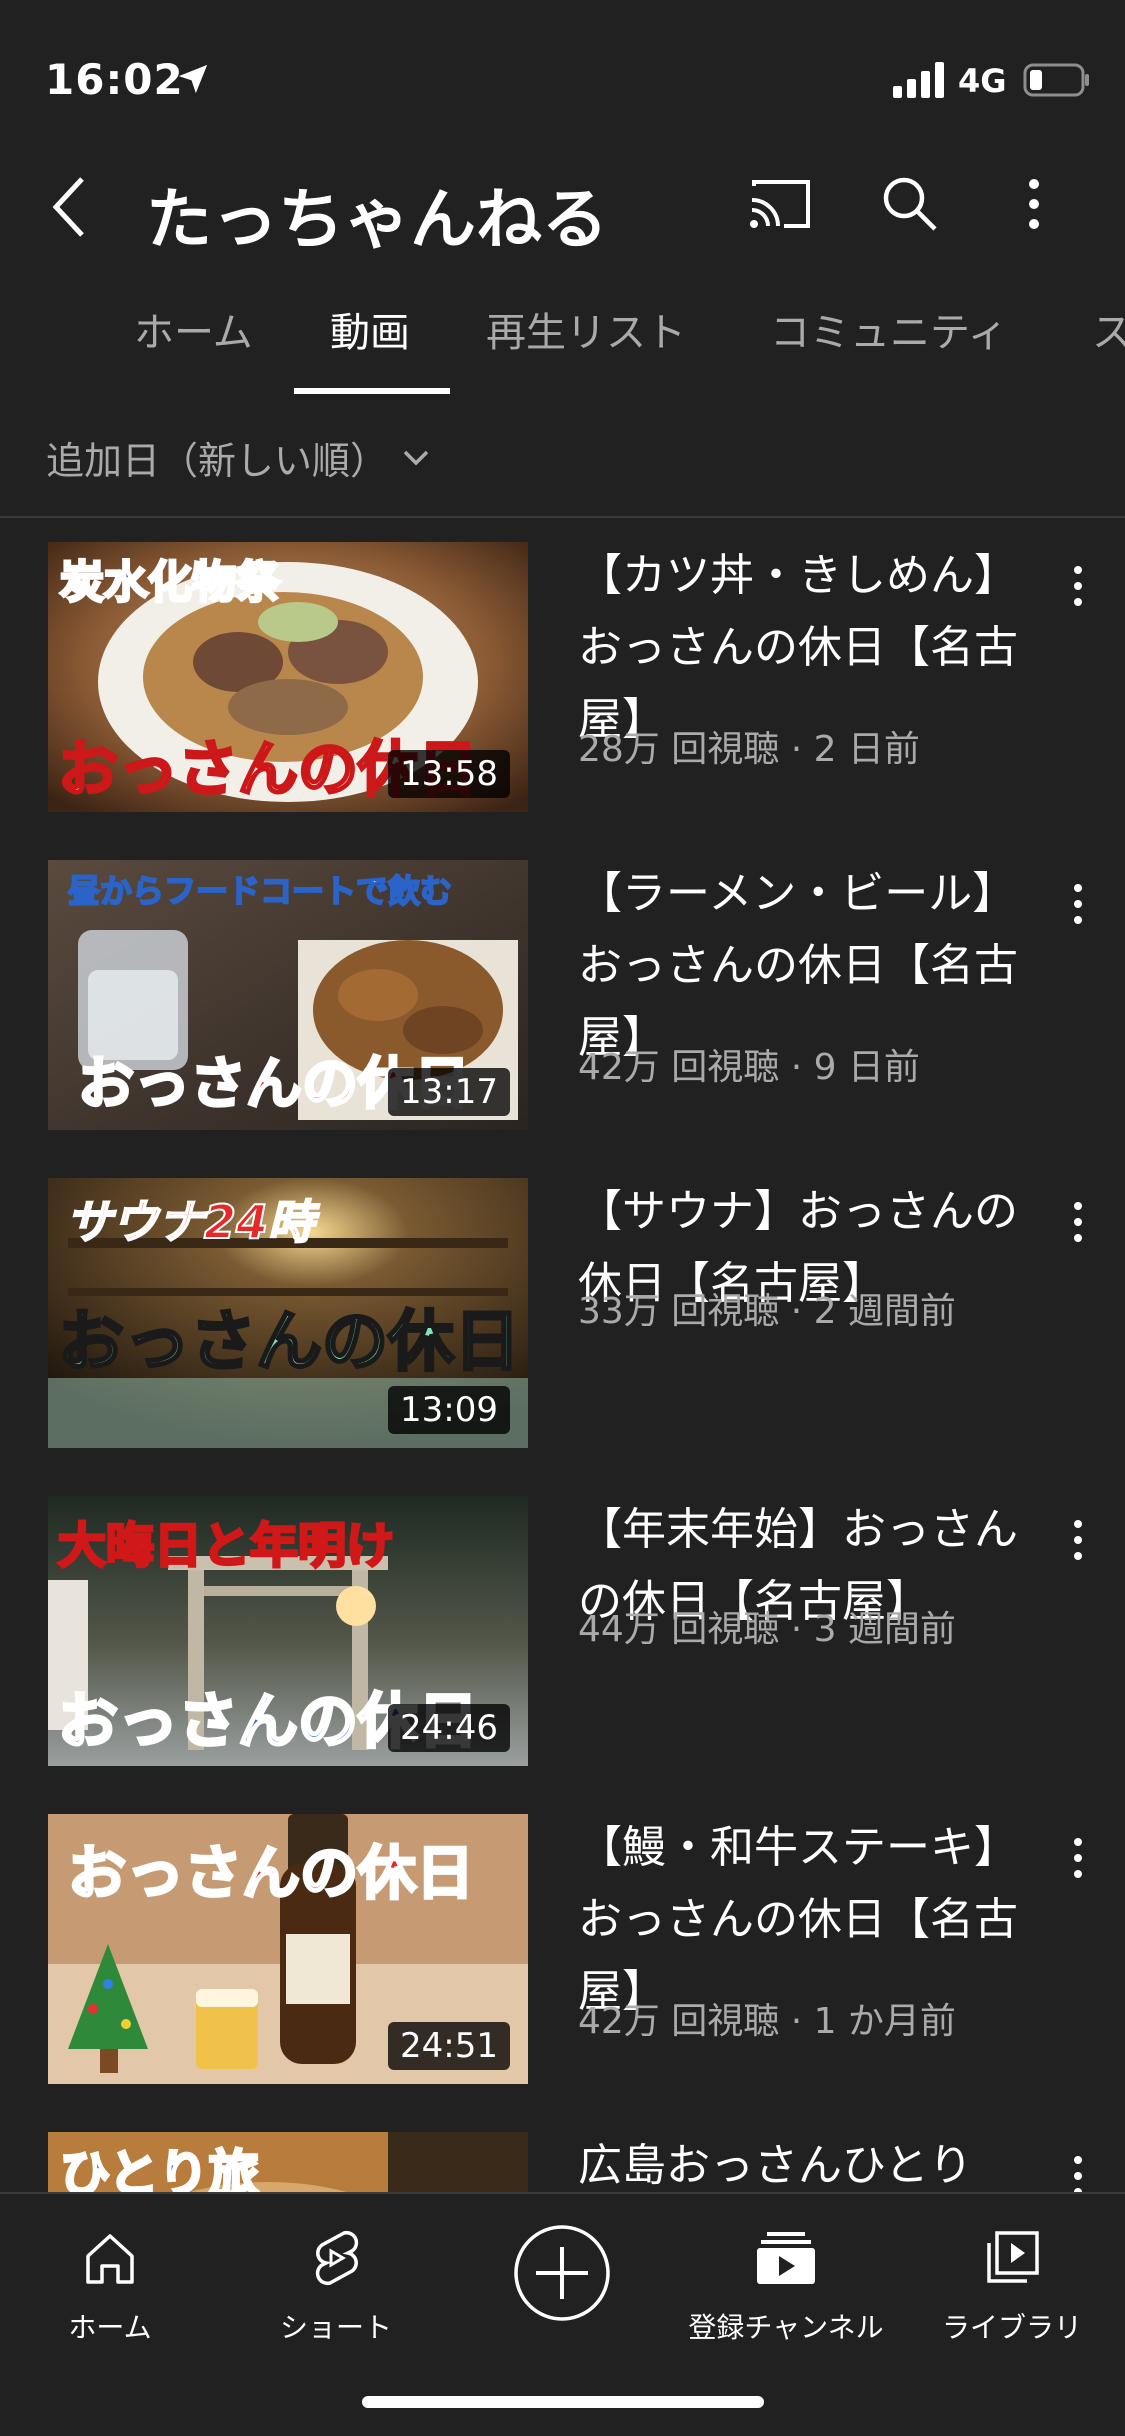  I want to click on subscriptions-icon, so click(786, 2258).